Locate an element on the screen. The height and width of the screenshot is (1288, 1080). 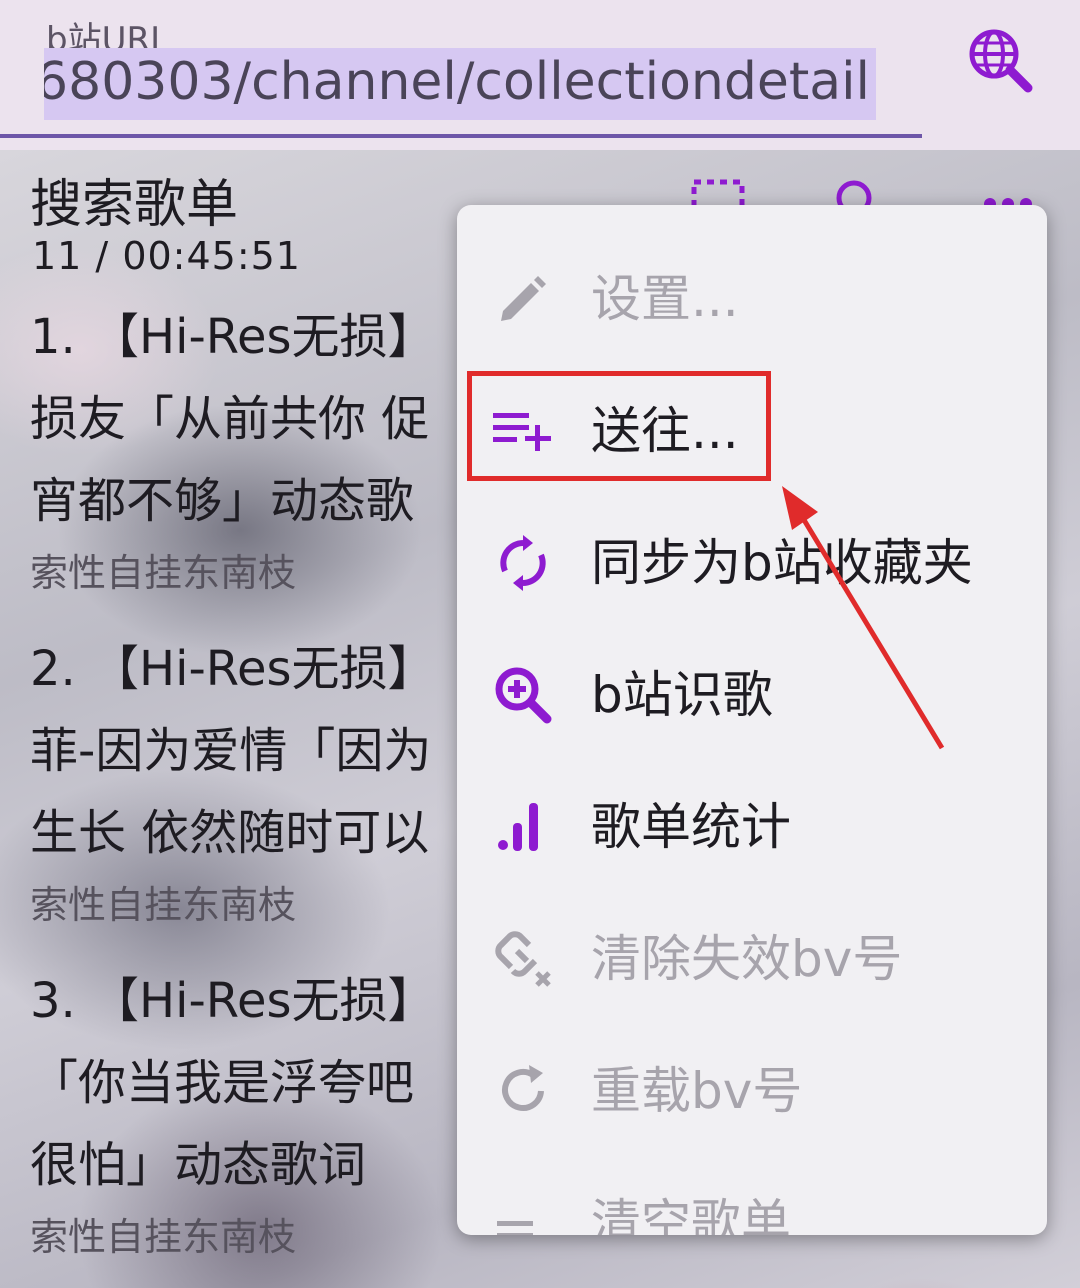
menu-item-recognize-song: b站识歌 is located at coordinates (752, 695).